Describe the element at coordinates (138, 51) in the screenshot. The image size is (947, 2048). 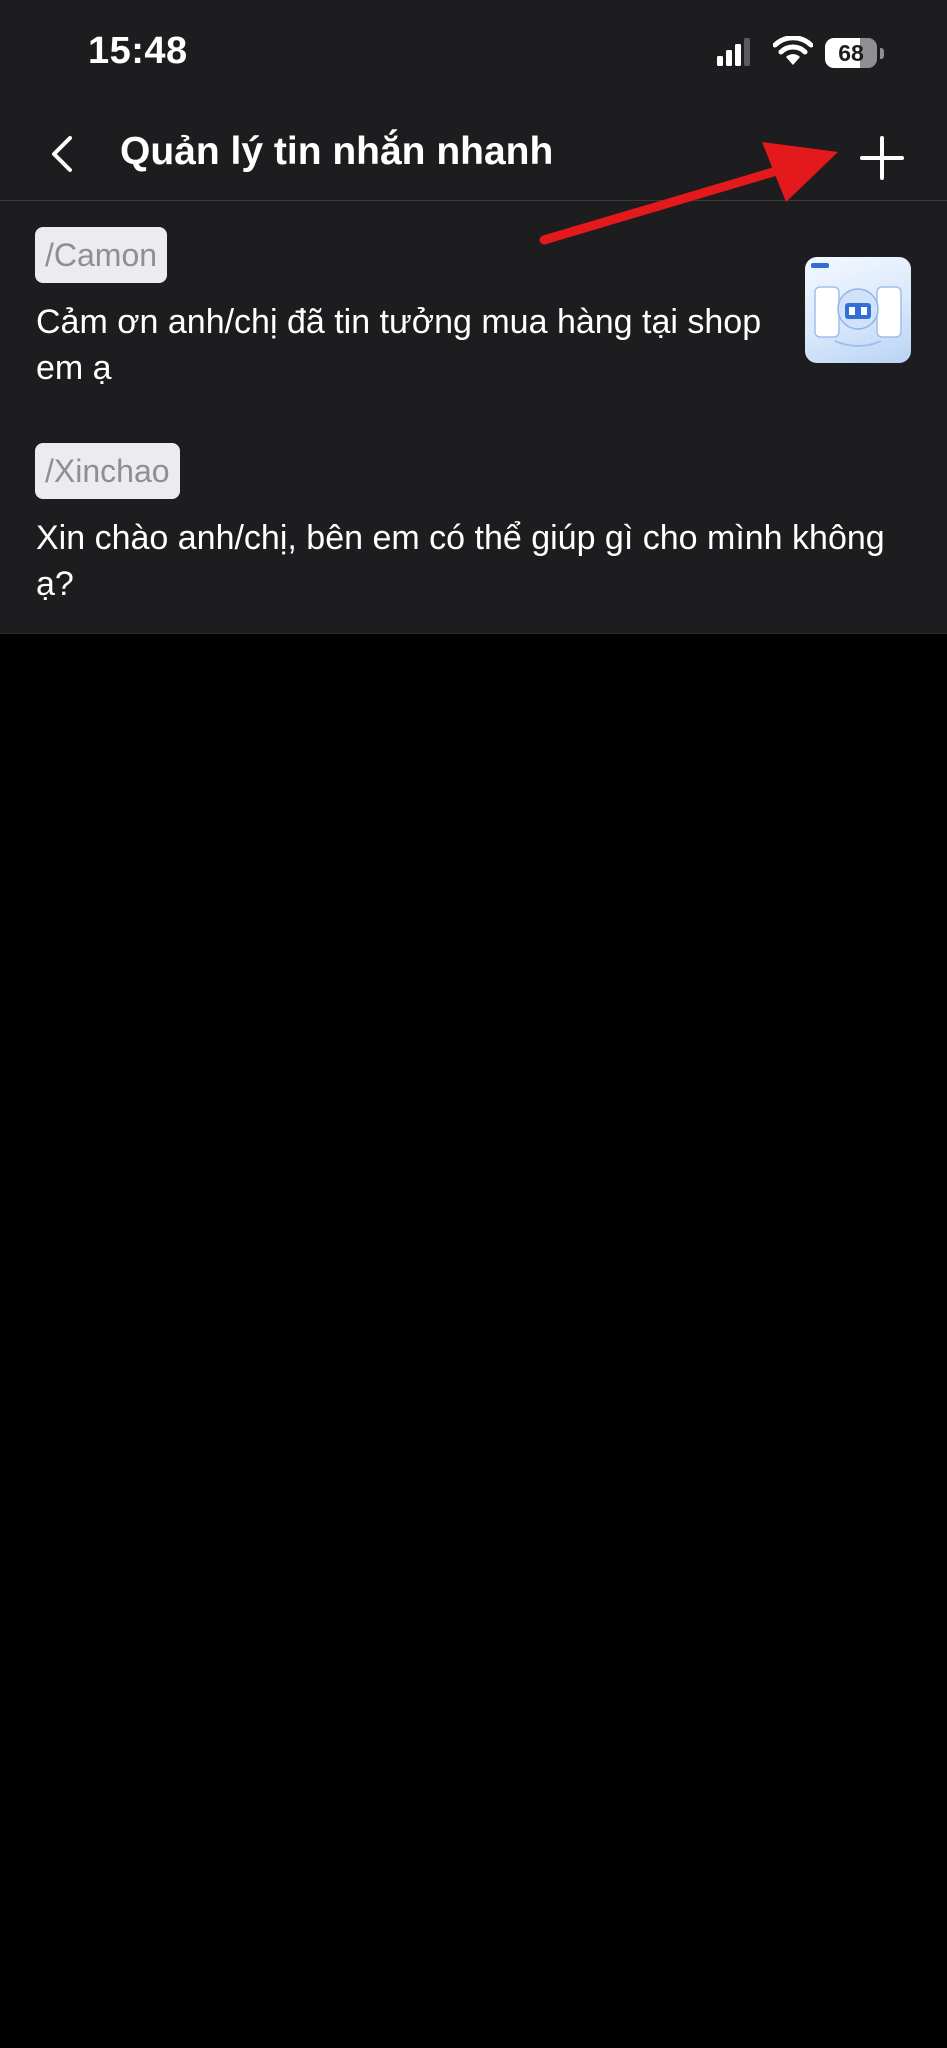
I see `status-time: 15:48` at that location.